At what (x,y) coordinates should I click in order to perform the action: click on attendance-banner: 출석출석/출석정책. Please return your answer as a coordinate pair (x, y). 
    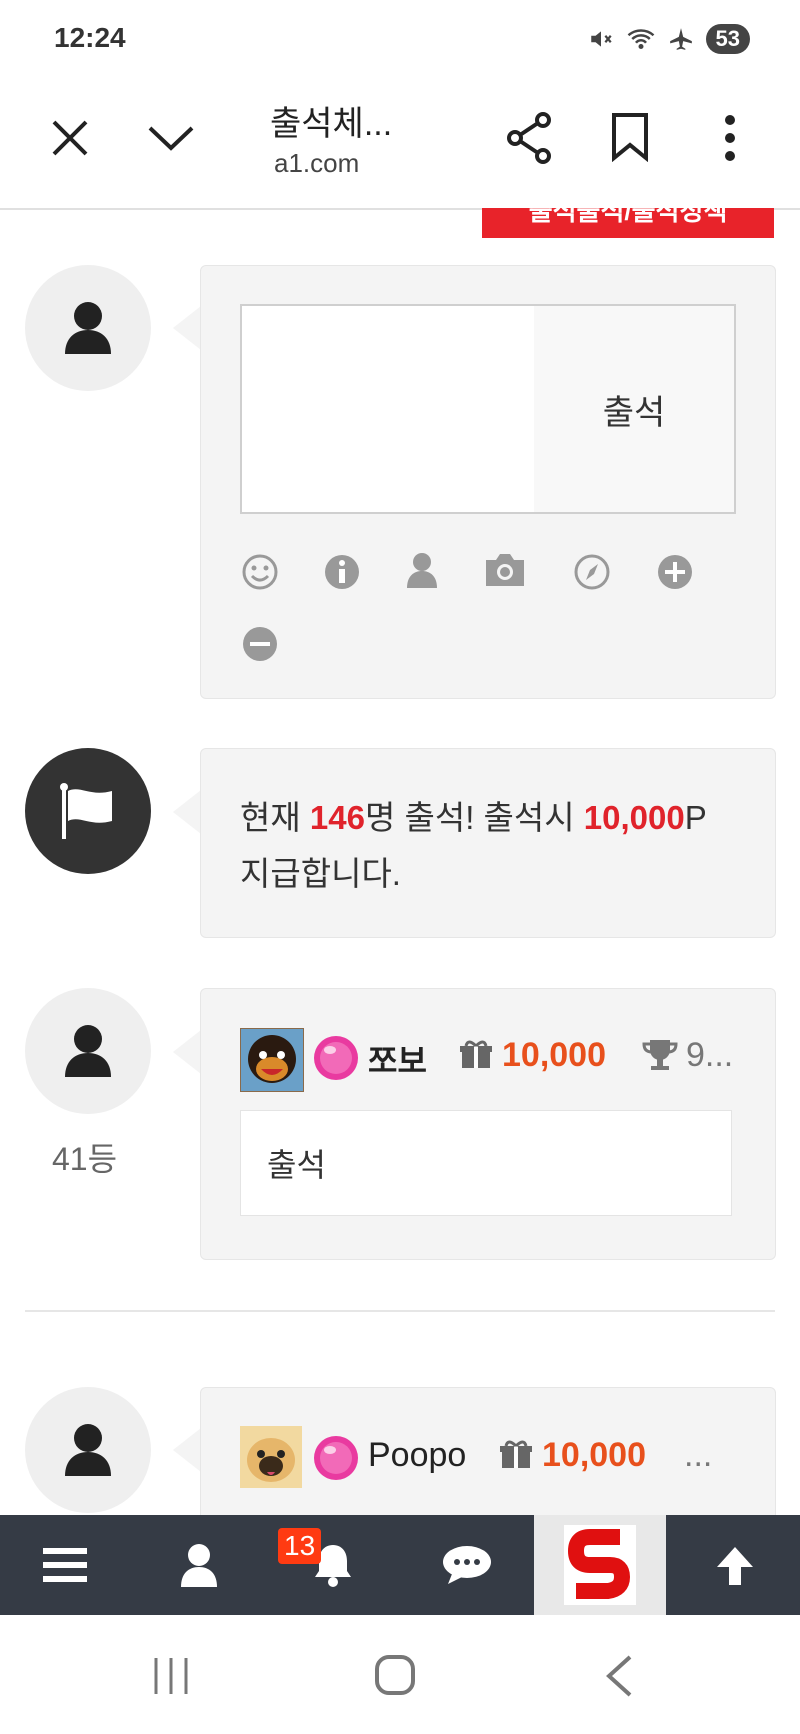
    Looking at the image, I should click on (628, 223).